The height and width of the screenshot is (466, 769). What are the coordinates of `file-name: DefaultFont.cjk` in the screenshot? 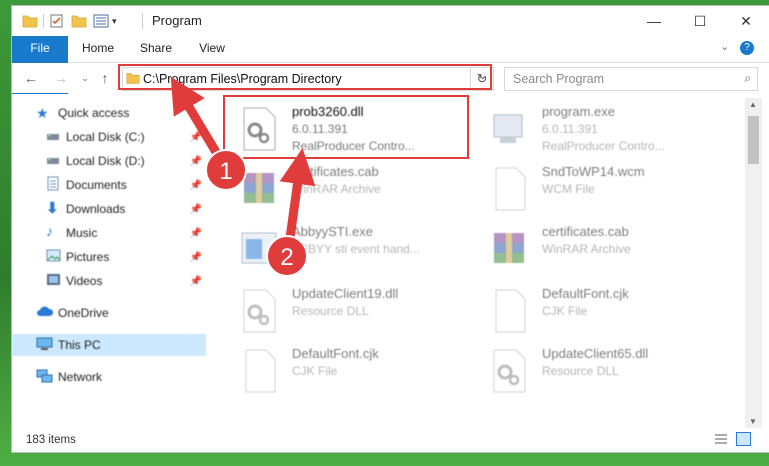 It's located at (585, 293).